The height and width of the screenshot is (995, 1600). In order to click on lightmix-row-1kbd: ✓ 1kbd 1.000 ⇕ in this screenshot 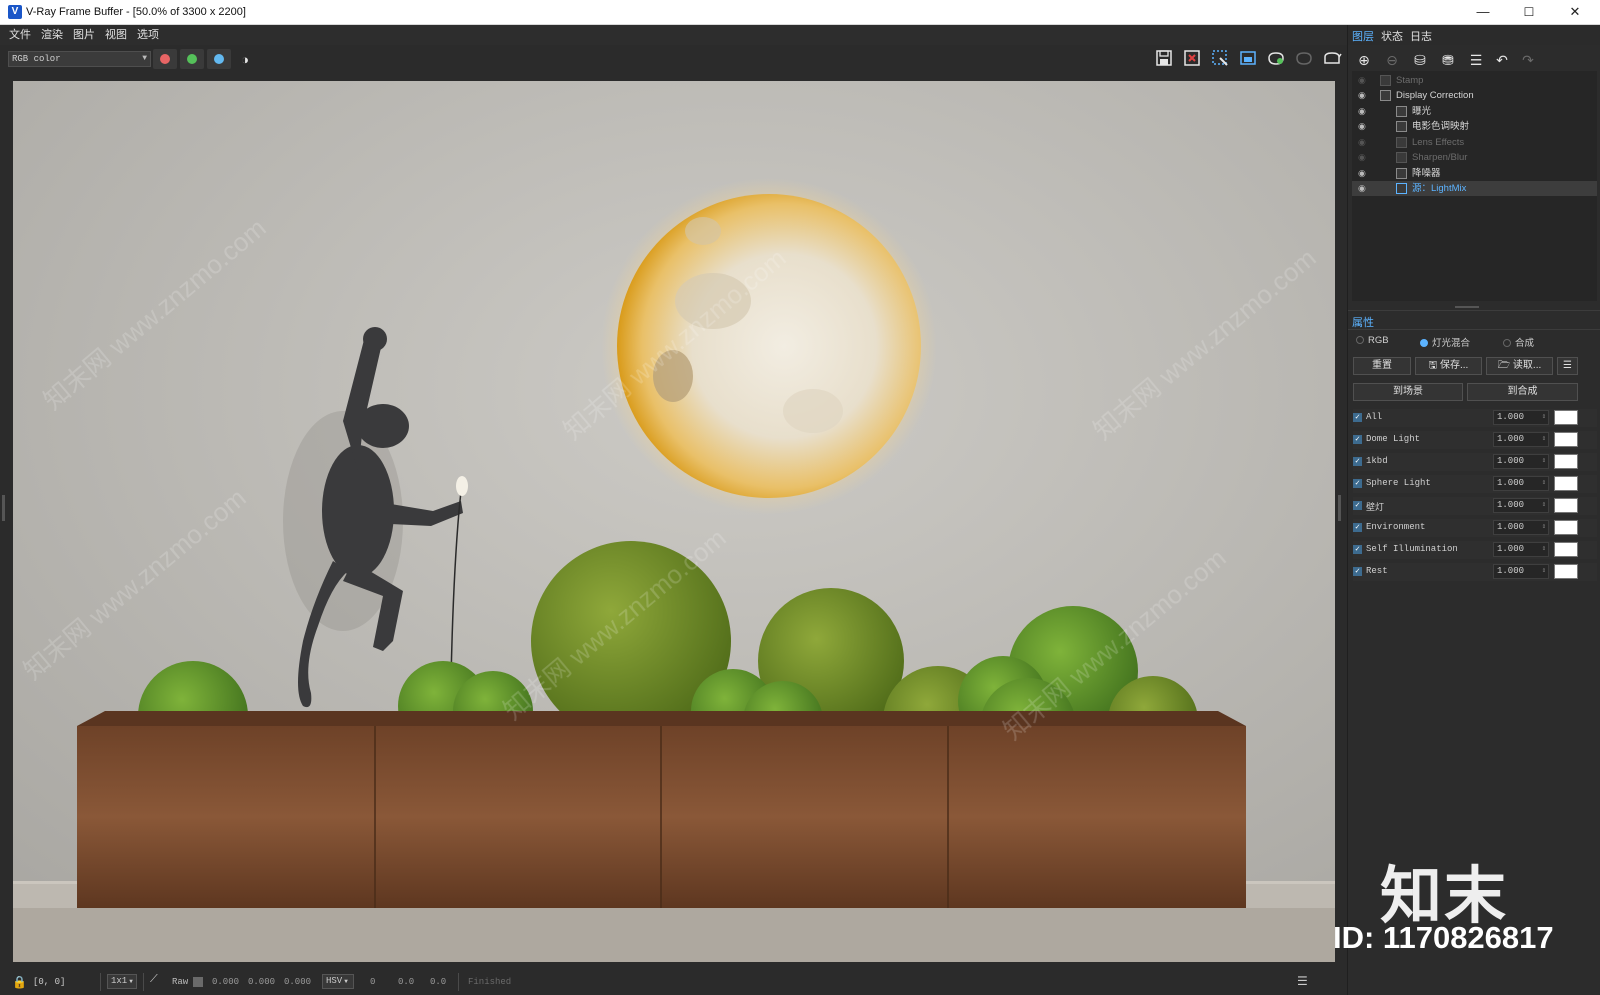, I will do `click(1475, 462)`.